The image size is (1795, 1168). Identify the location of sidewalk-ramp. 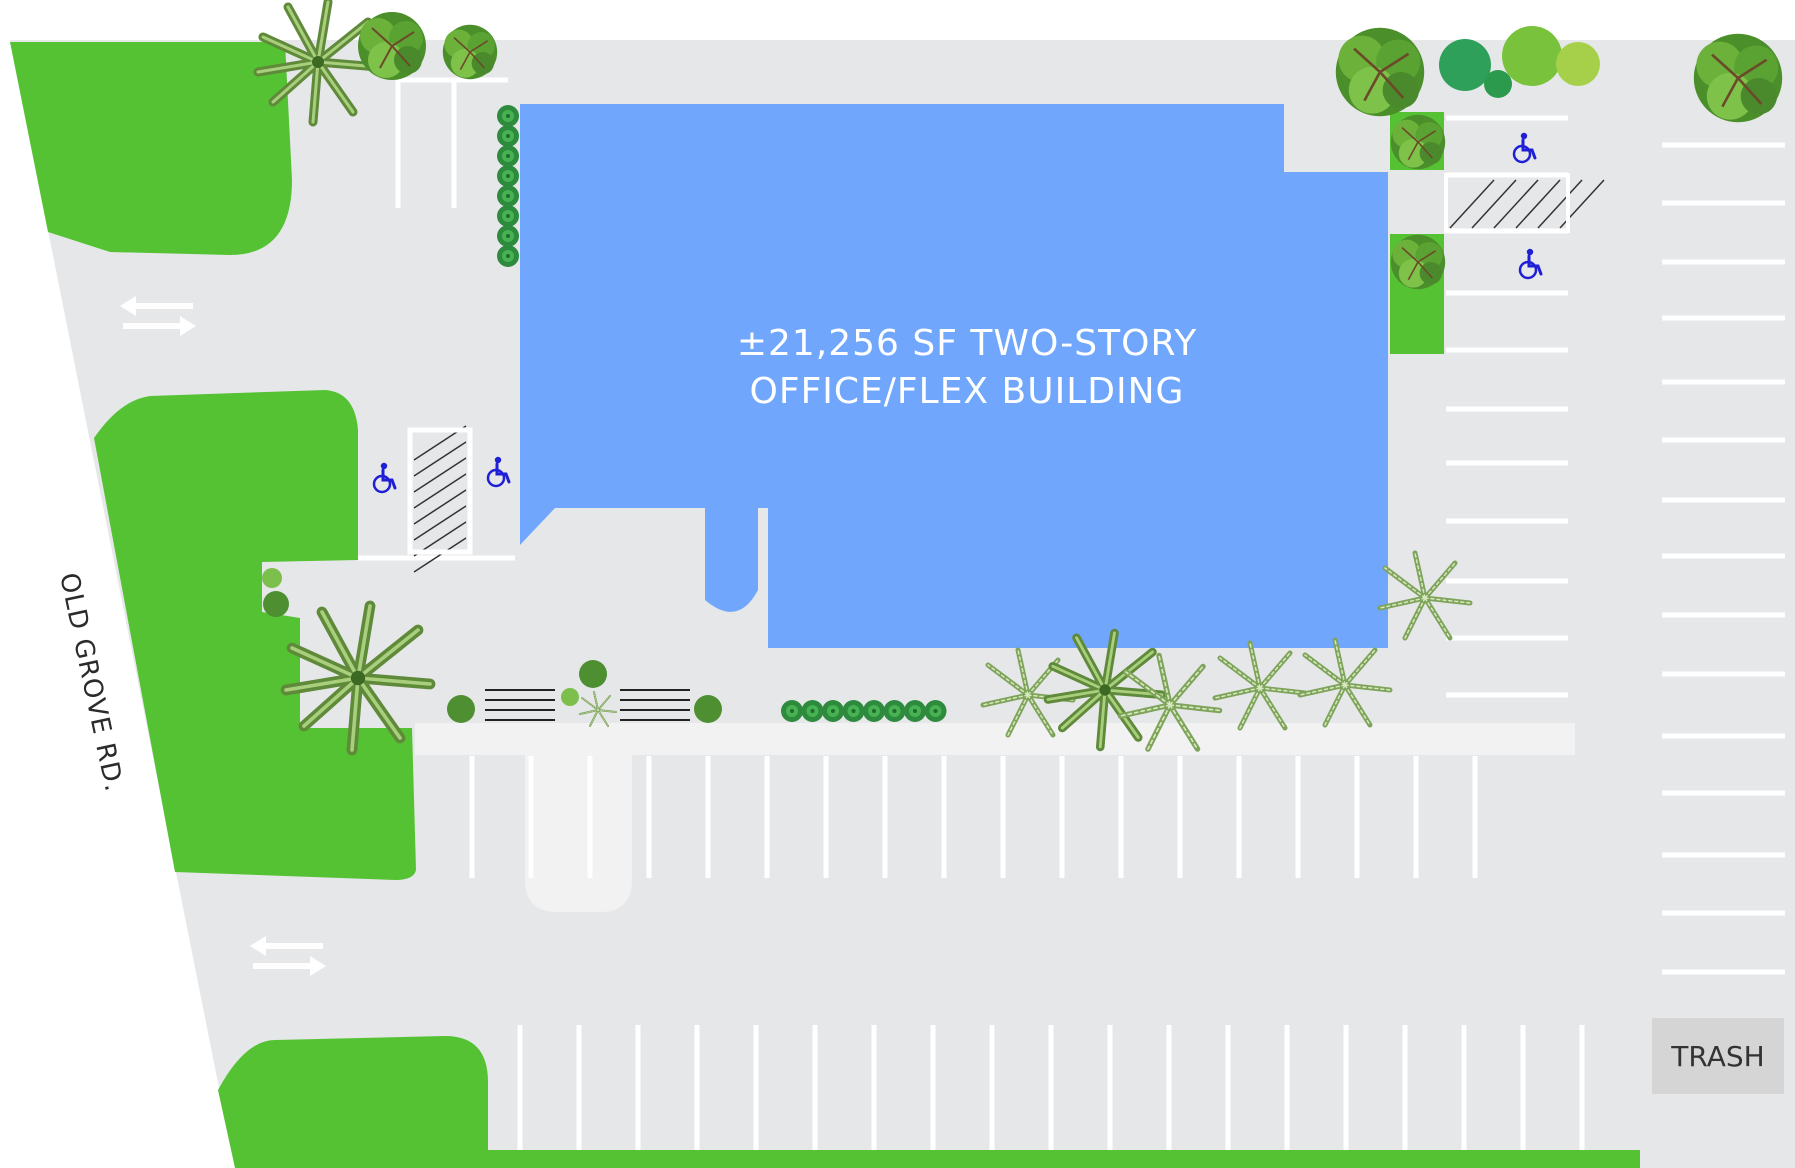
(578, 833).